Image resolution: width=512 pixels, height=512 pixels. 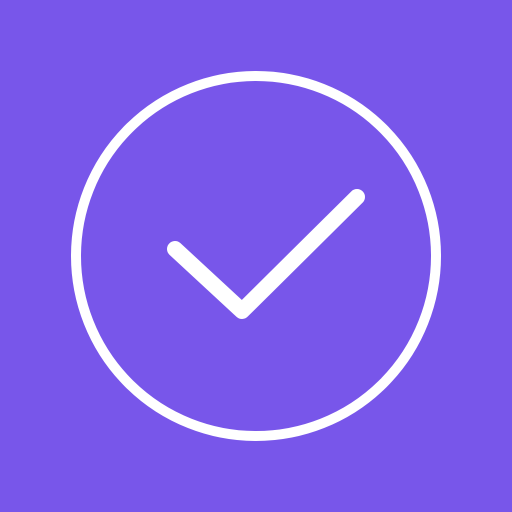 I want to click on checkmark-stroke, so click(x=266, y=254).